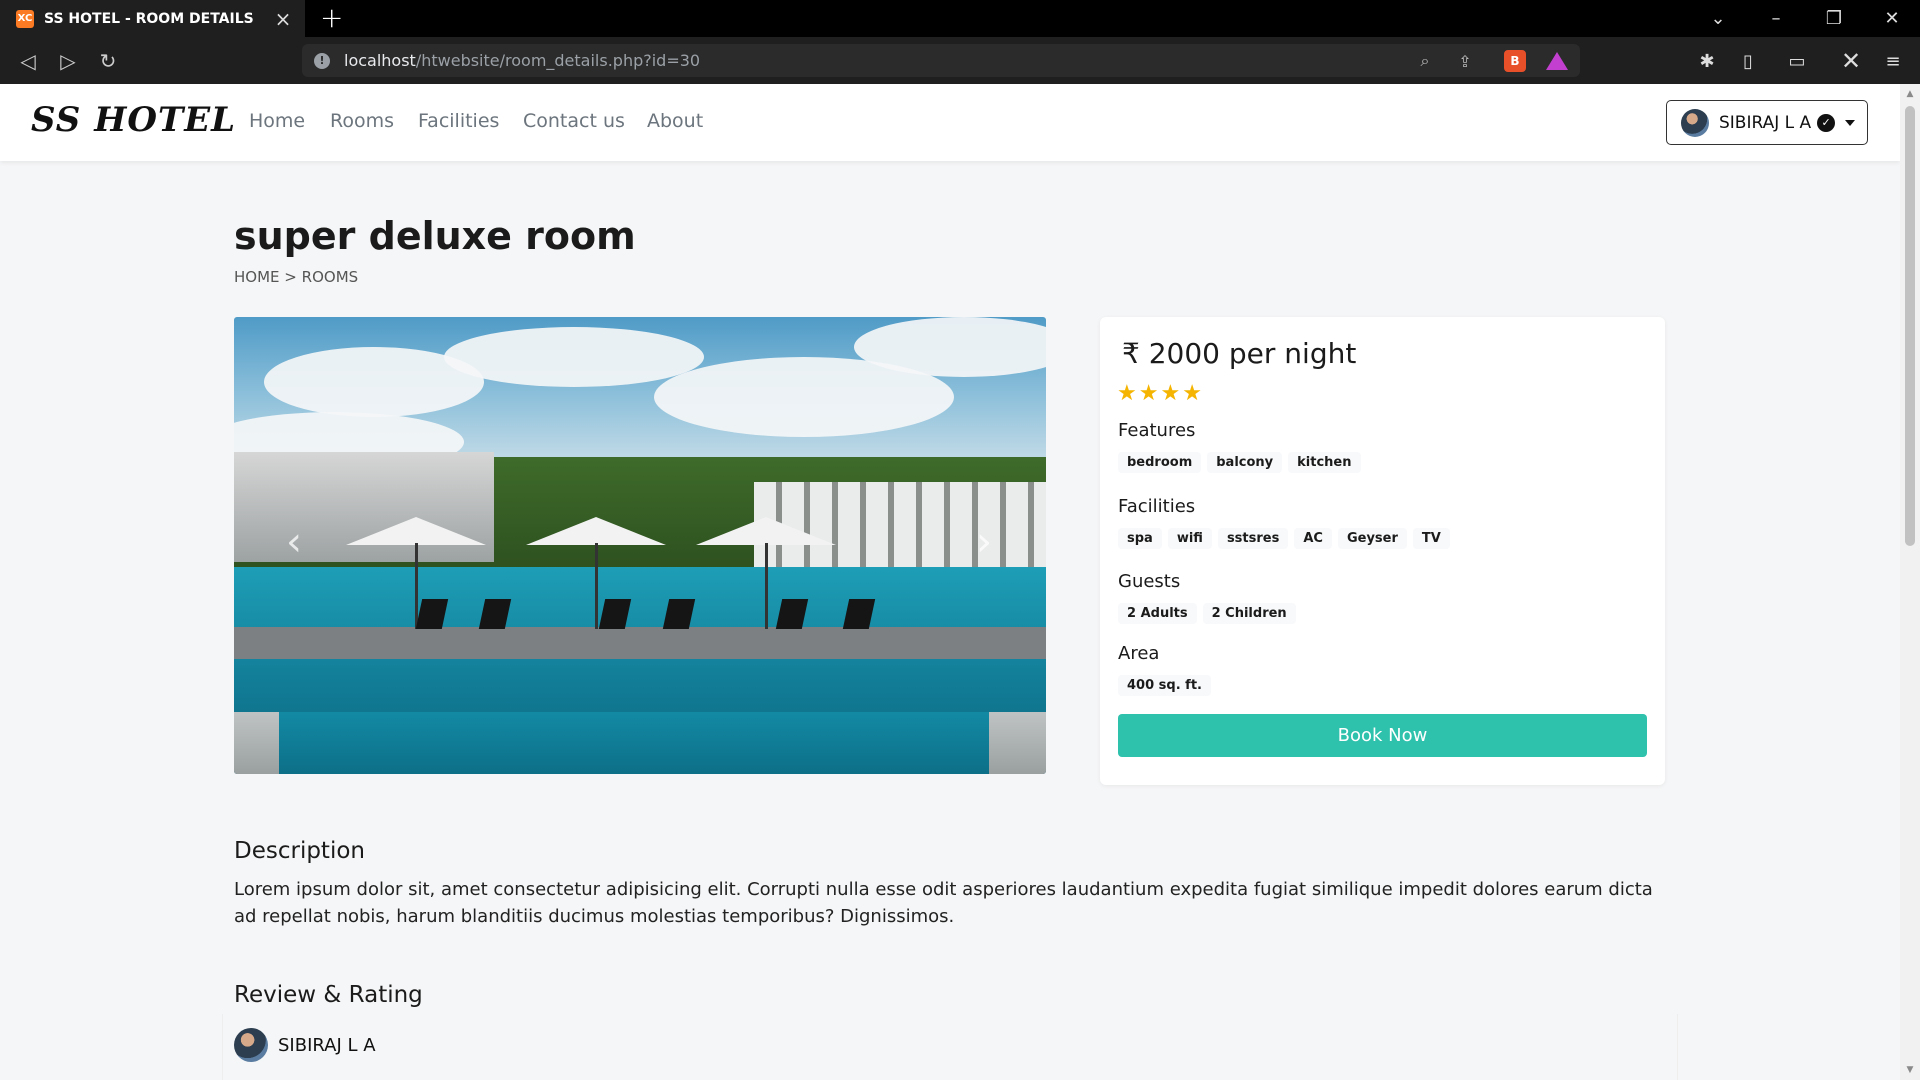  I want to click on nav-facilities: Facilities, so click(458, 121).